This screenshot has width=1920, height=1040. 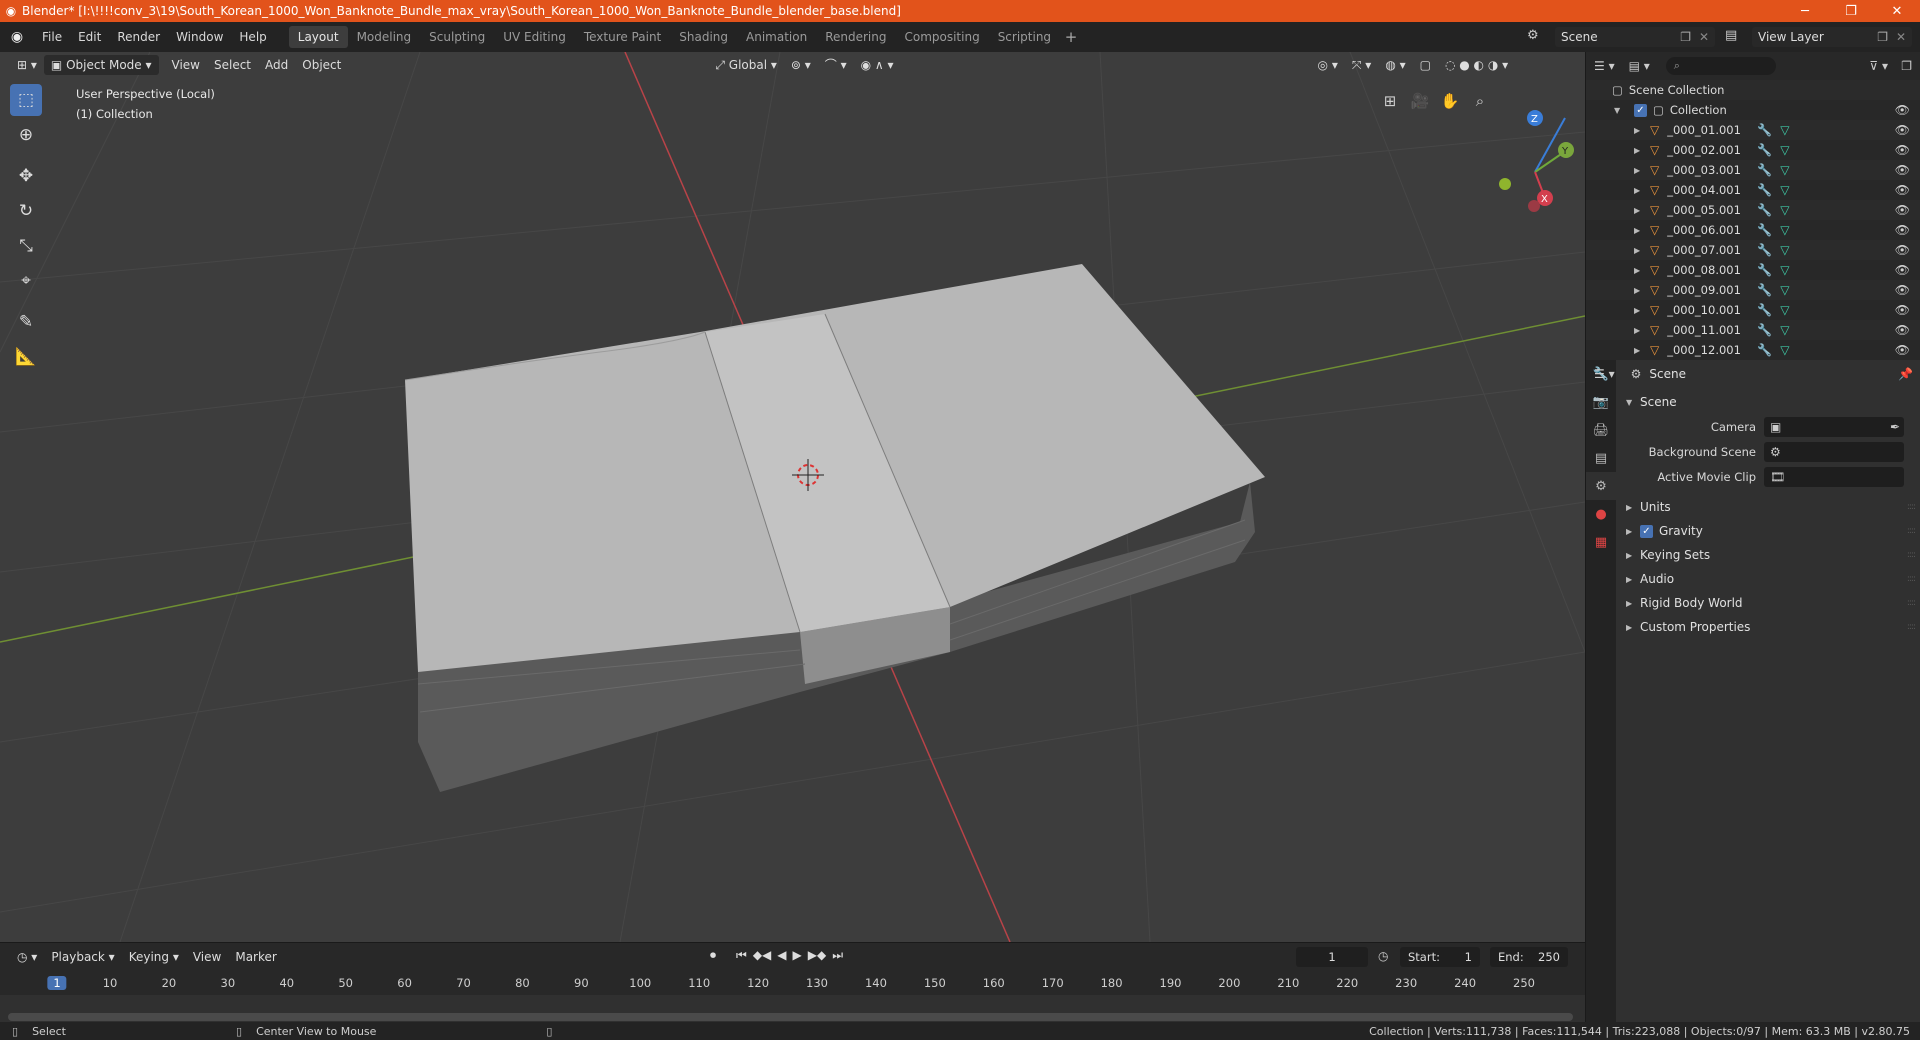 What do you see at coordinates (797, 955) in the screenshot?
I see `play-icon: ▶` at bounding box center [797, 955].